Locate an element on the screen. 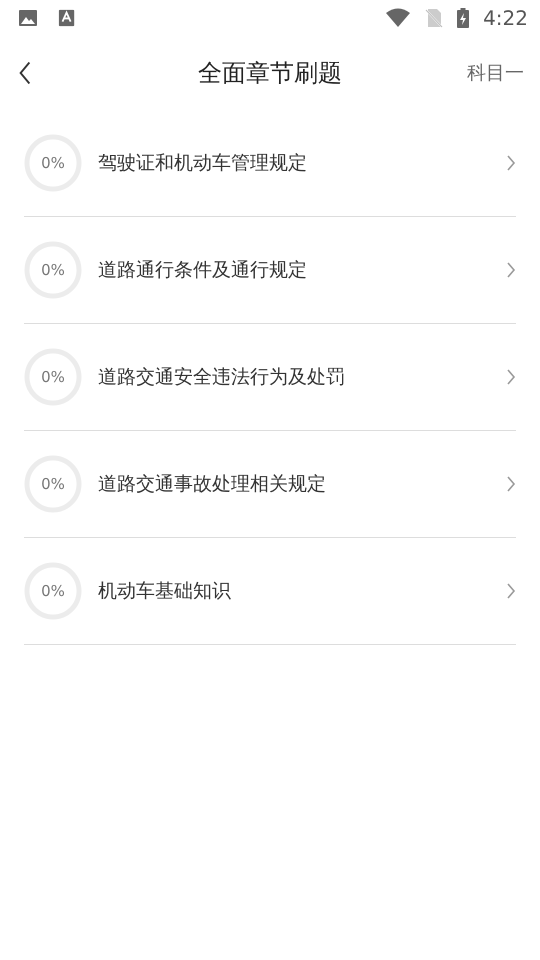  back-icon is located at coordinates (25, 73).